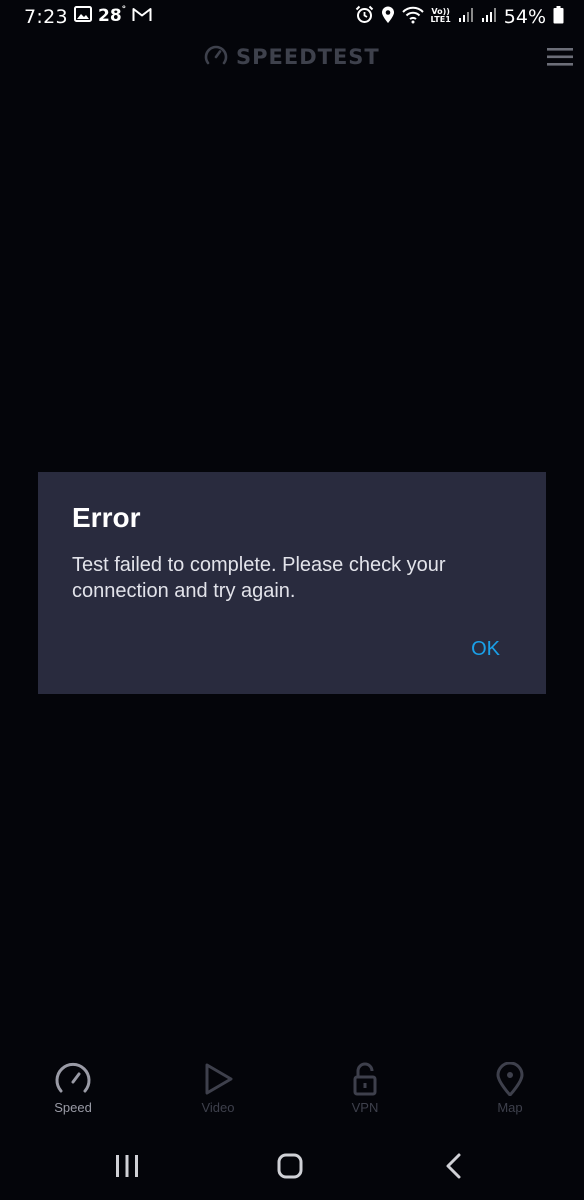 The height and width of the screenshot is (1200, 584). I want to click on brand: SPEEDTEST, so click(292, 57).